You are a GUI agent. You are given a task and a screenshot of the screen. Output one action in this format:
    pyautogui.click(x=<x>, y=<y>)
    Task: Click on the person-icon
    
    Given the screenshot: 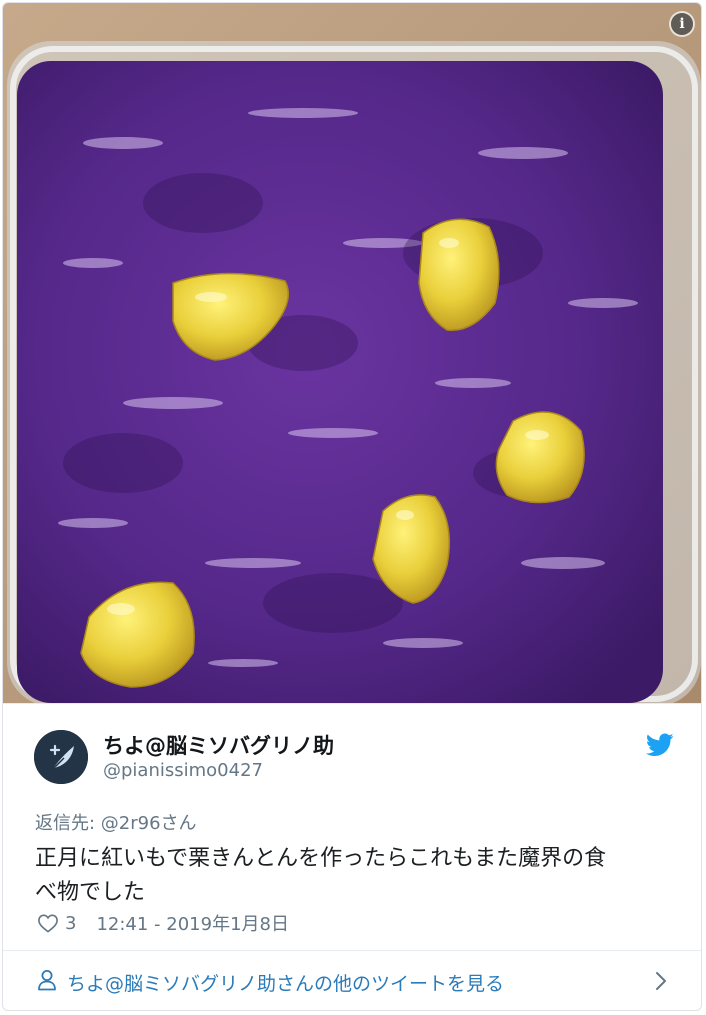 What is the action you would take?
    pyautogui.click(x=47, y=980)
    